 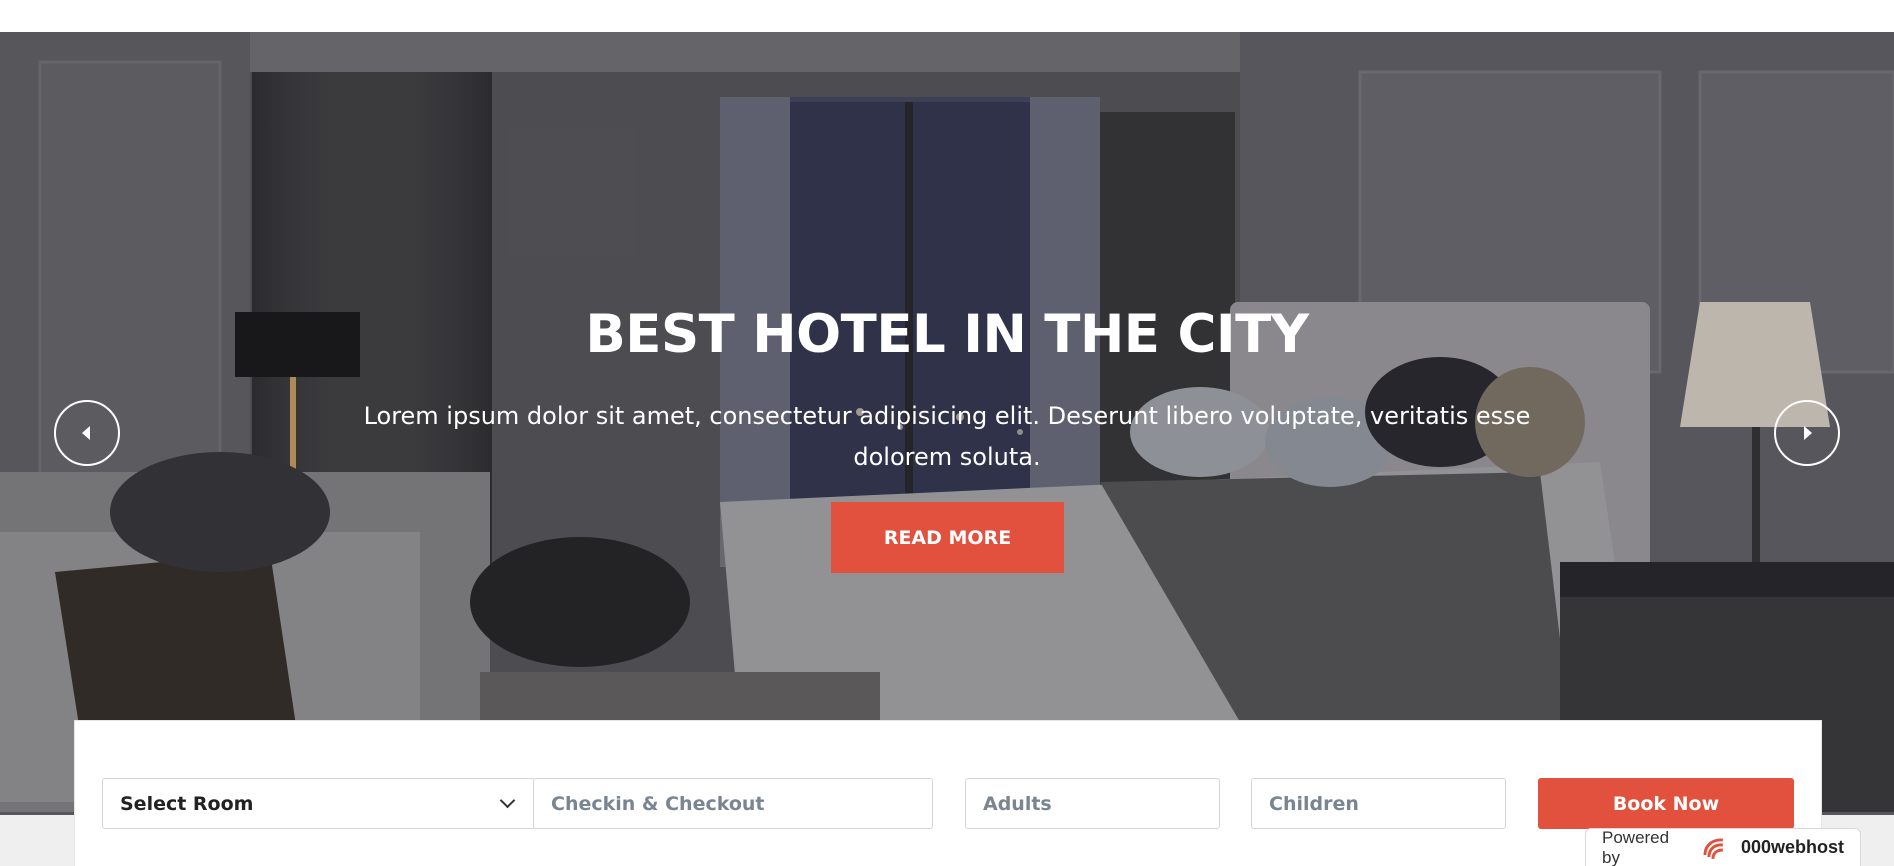 I want to click on slider-prev-button, so click(x=87, y=433).